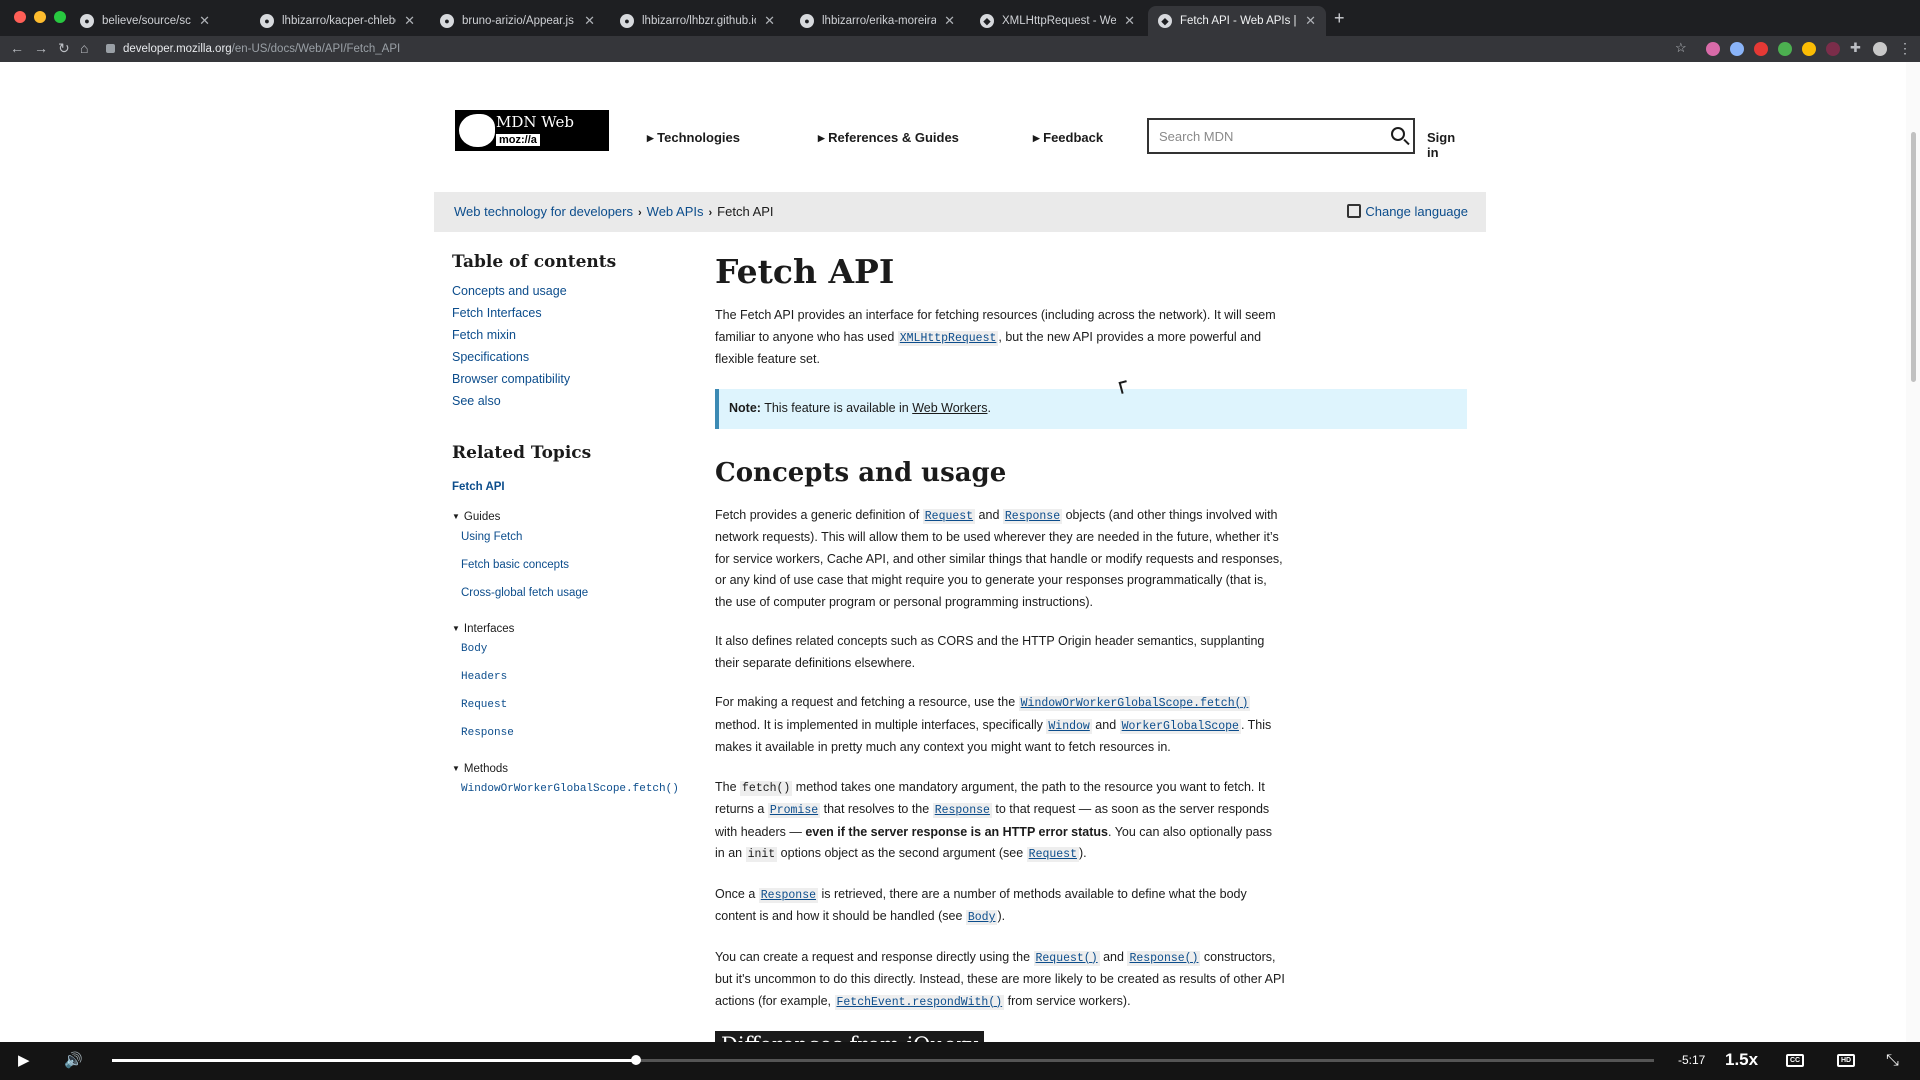 This screenshot has height=1080, width=1920. What do you see at coordinates (586, 797) in the screenshot?
I see `related-link: WindowOrWorkerGlobalScope.fetch()` at bounding box center [586, 797].